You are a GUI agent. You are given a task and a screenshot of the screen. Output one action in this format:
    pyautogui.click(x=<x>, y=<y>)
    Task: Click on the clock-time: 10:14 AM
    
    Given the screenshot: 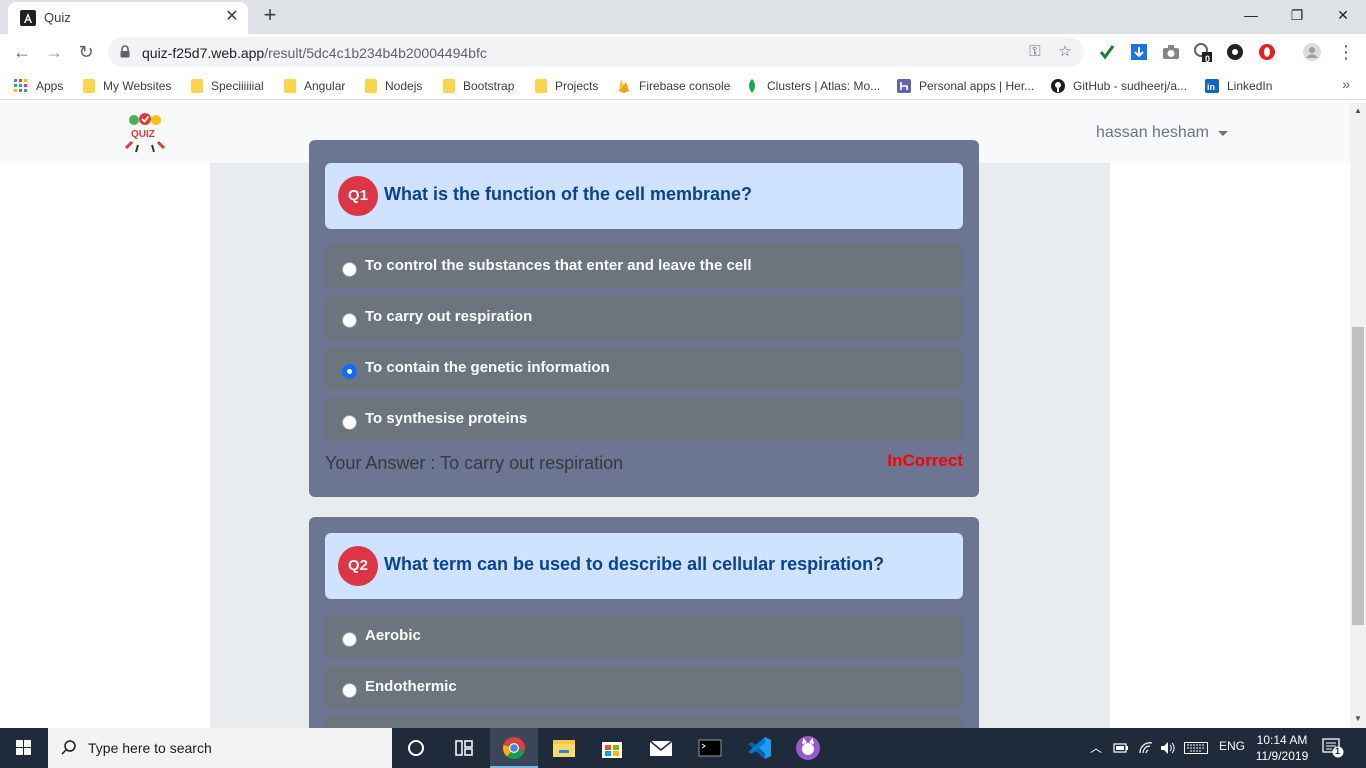 What is the action you would take?
    pyautogui.click(x=1282, y=740)
    